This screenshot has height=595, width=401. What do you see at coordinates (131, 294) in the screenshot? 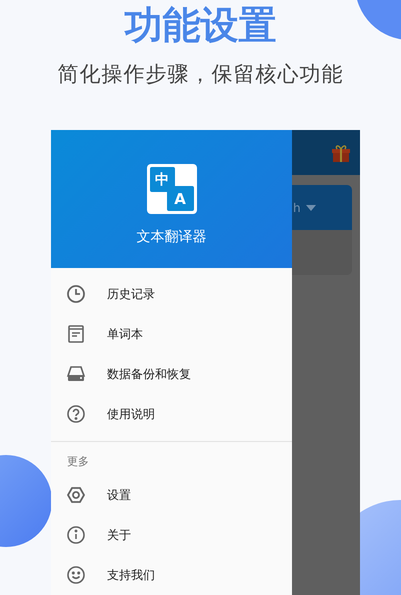
I see `item-label: 历史记录` at bounding box center [131, 294].